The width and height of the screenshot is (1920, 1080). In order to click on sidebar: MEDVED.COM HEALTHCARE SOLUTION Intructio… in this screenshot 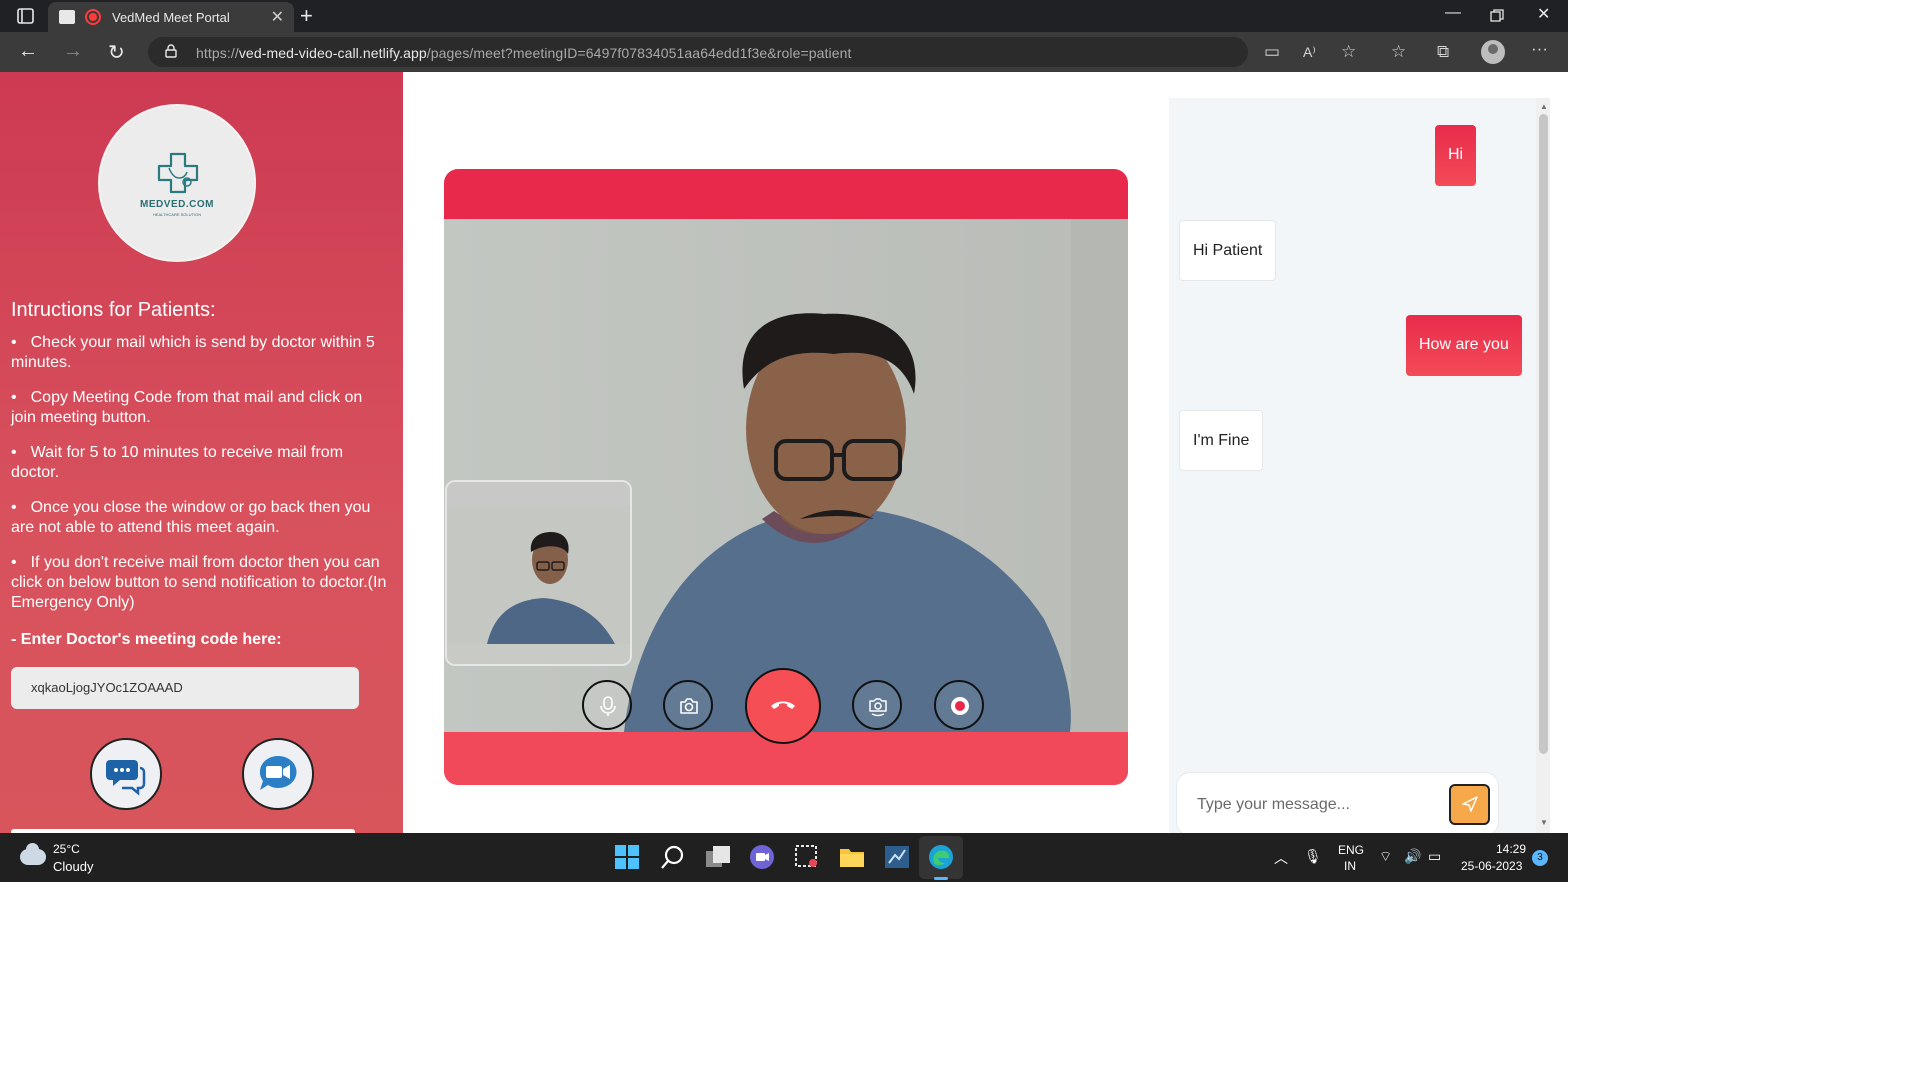, I will do `click(201, 452)`.